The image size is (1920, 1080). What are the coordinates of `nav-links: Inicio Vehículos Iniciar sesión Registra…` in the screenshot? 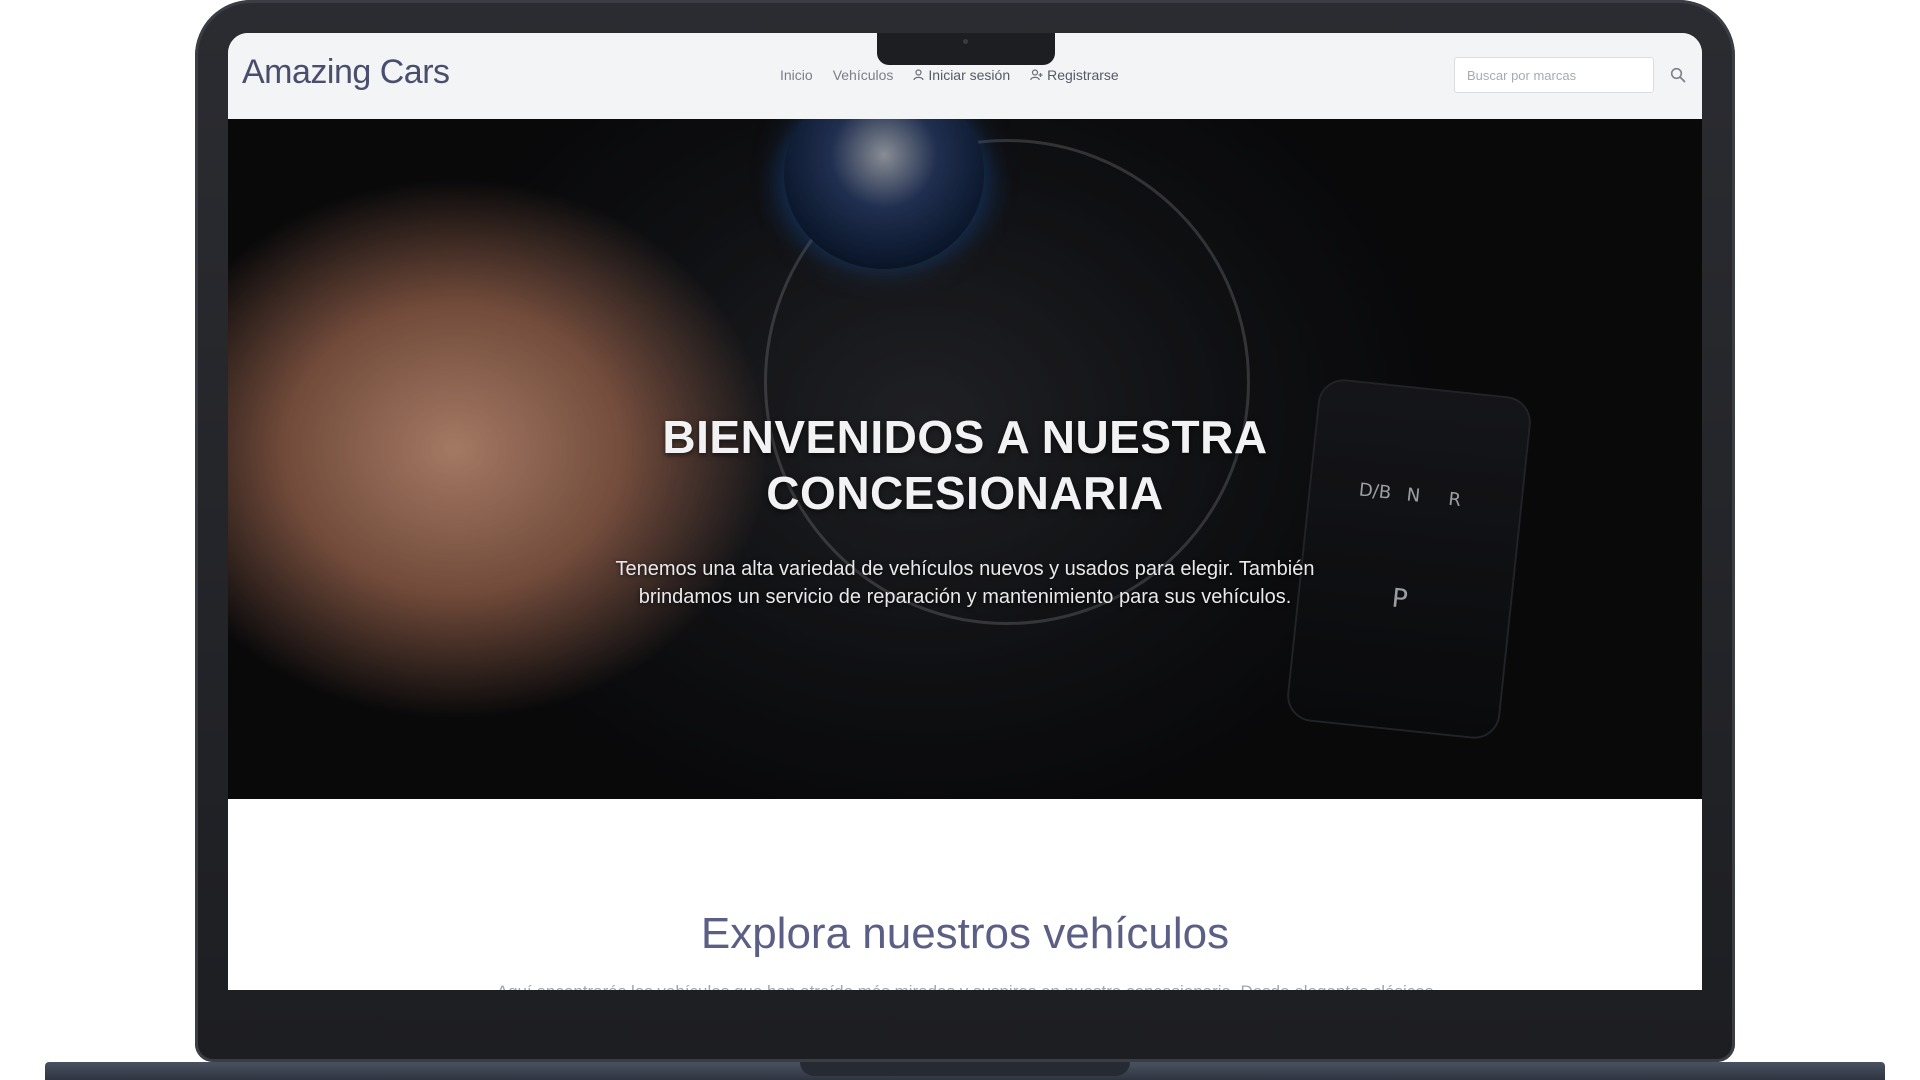 It's located at (949, 75).